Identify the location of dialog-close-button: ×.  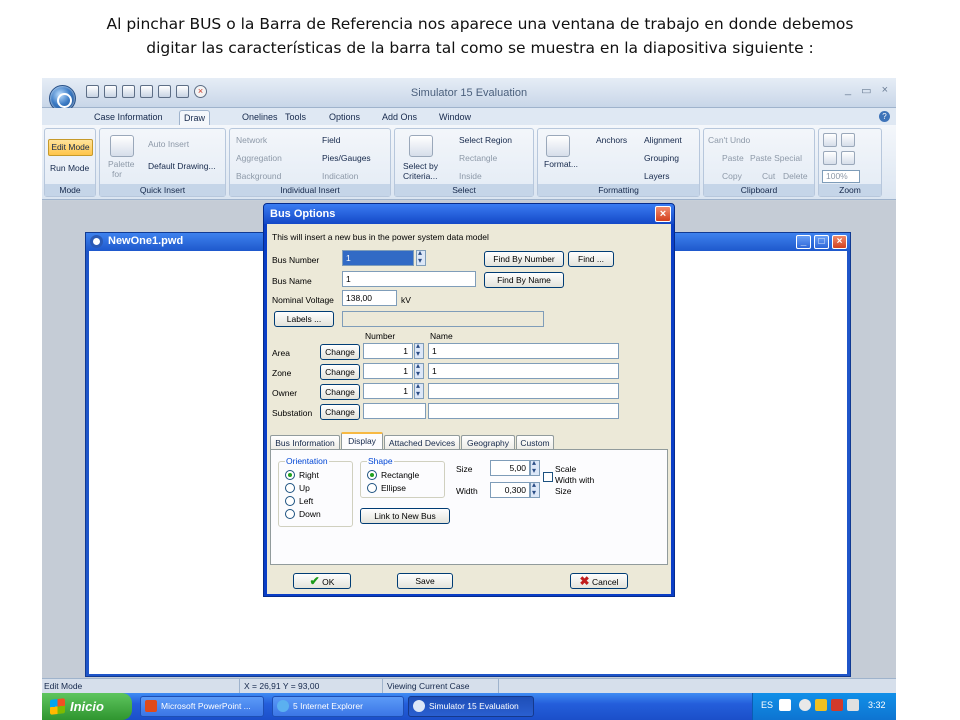
(663, 214).